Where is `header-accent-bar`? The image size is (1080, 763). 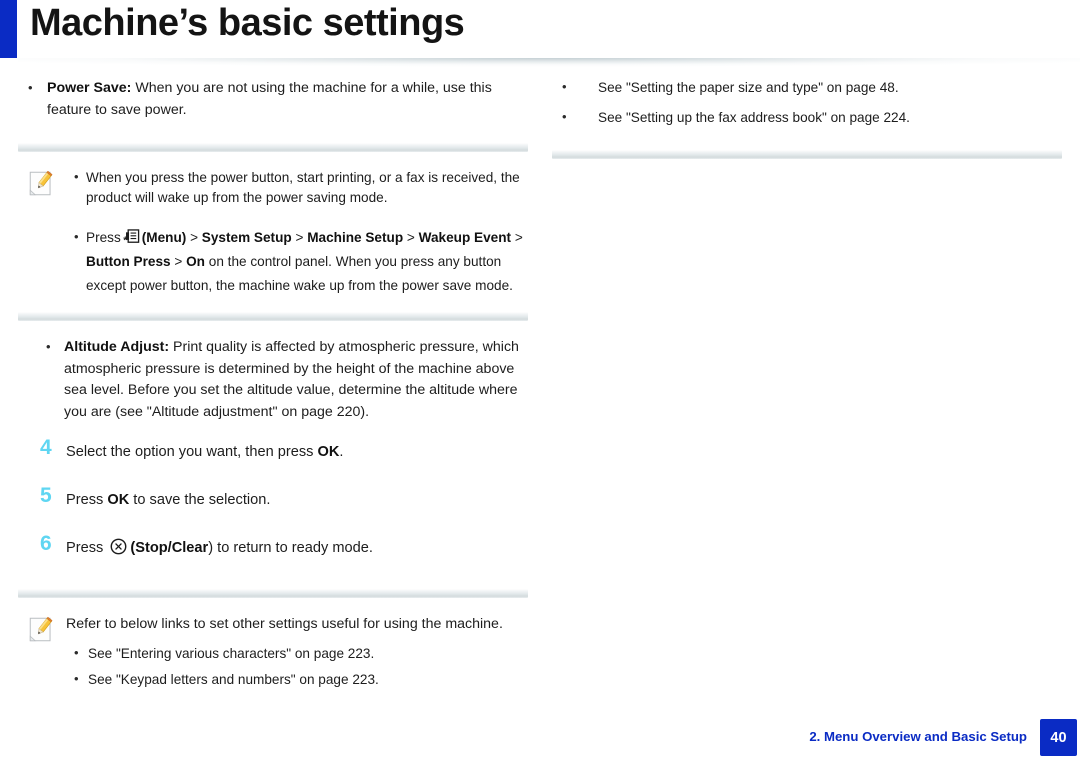 header-accent-bar is located at coordinates (8, 29).